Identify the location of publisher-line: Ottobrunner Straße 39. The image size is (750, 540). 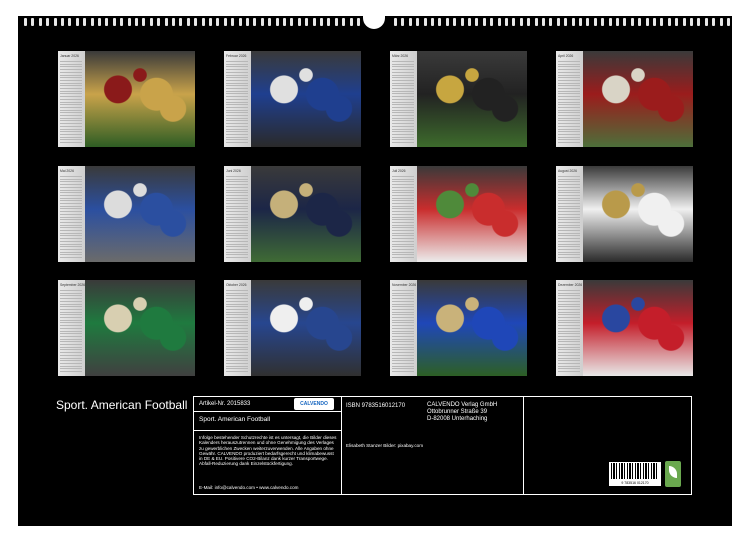
(457, 412).